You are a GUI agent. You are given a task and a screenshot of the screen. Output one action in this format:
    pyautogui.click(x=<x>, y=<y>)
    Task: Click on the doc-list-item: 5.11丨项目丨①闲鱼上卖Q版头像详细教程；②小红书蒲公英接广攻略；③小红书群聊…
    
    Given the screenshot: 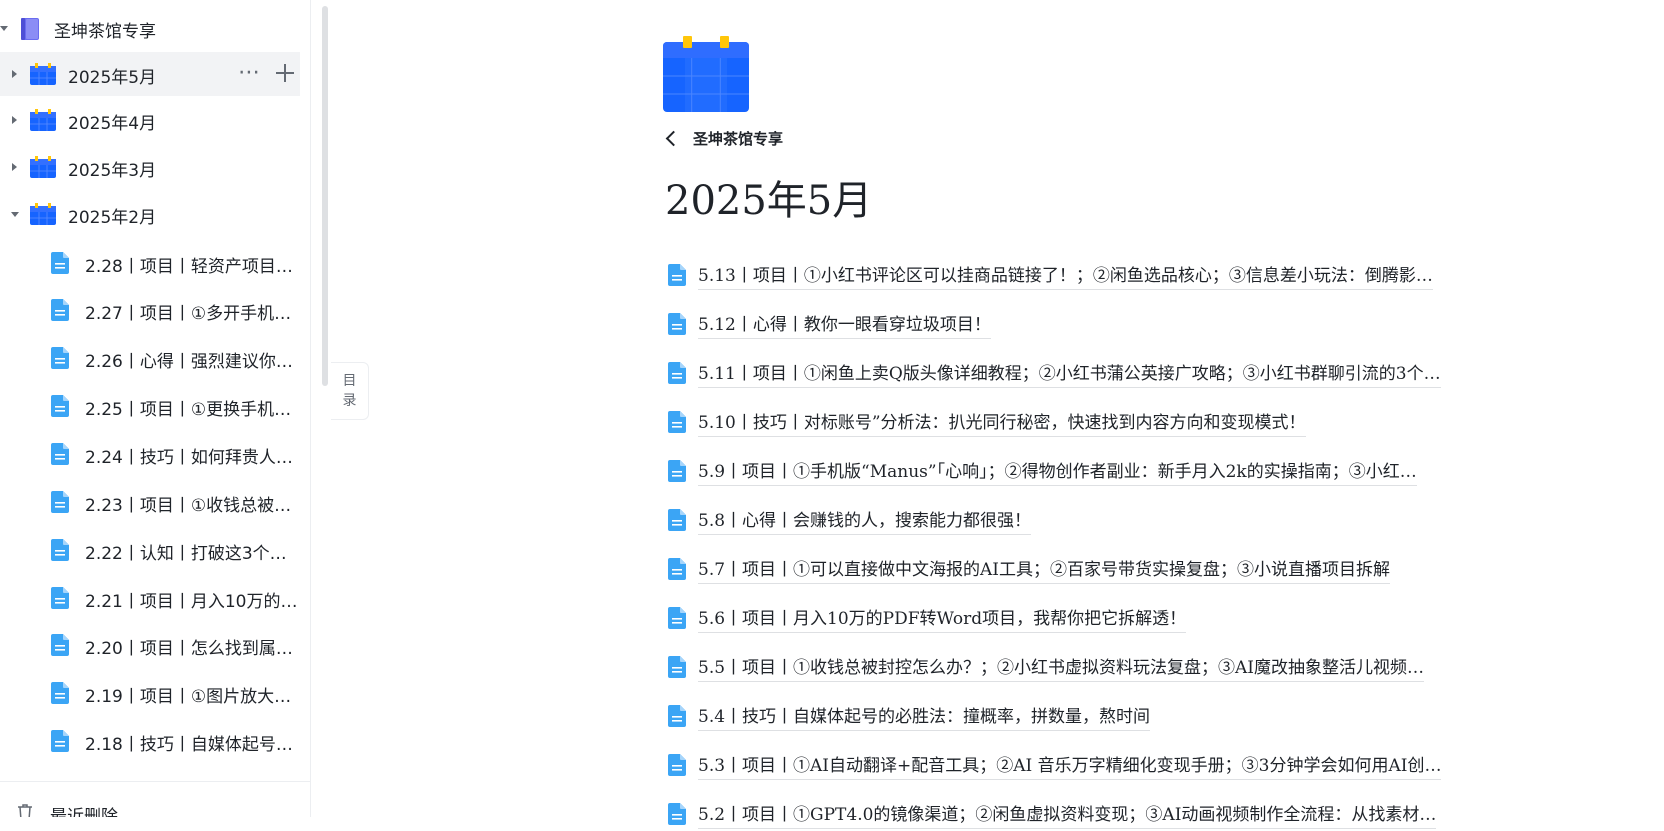 What is the action you would take?
    pyautogui.click(x=1054, y=373)
    